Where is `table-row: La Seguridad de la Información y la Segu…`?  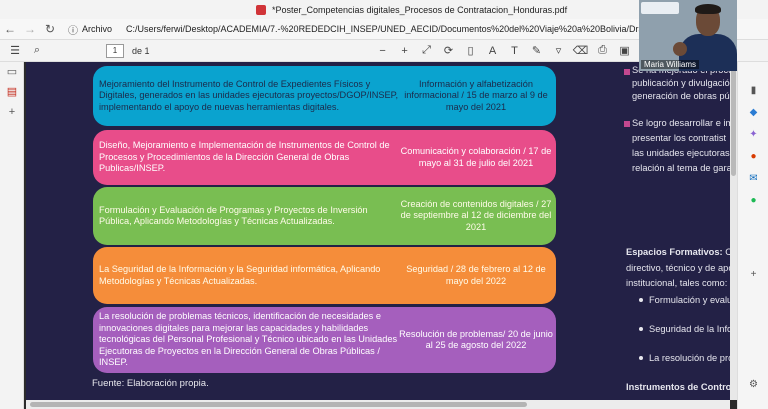
table-row: La Seguridad de la Información y la Segu… is located at coordinates (324, 275).